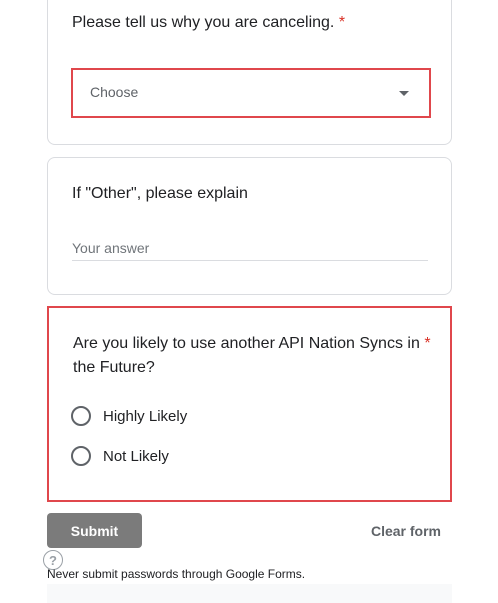 The image size is (498, 603). Describe the element at coordinates (94, 530) in the screenshot. I see `submit-button: Submit` at that location.